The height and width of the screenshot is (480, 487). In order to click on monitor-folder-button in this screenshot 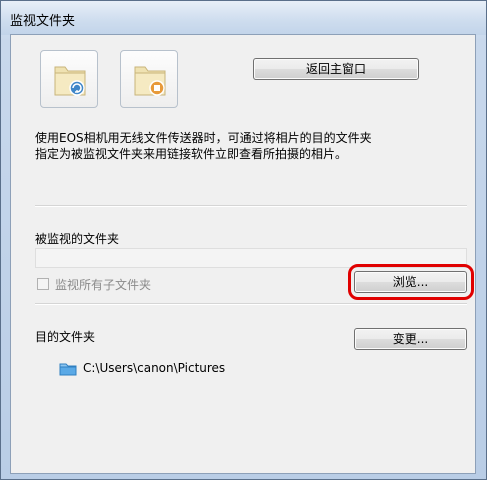, I will do `click(69, 79)`.